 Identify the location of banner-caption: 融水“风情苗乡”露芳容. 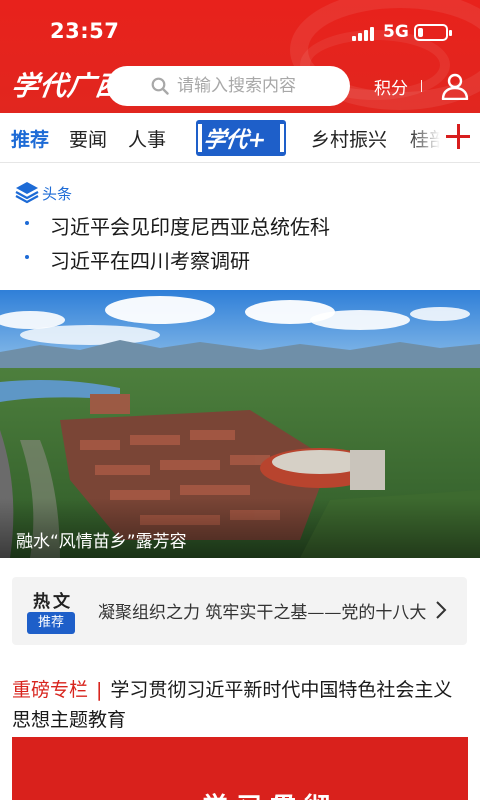
(101, 542).